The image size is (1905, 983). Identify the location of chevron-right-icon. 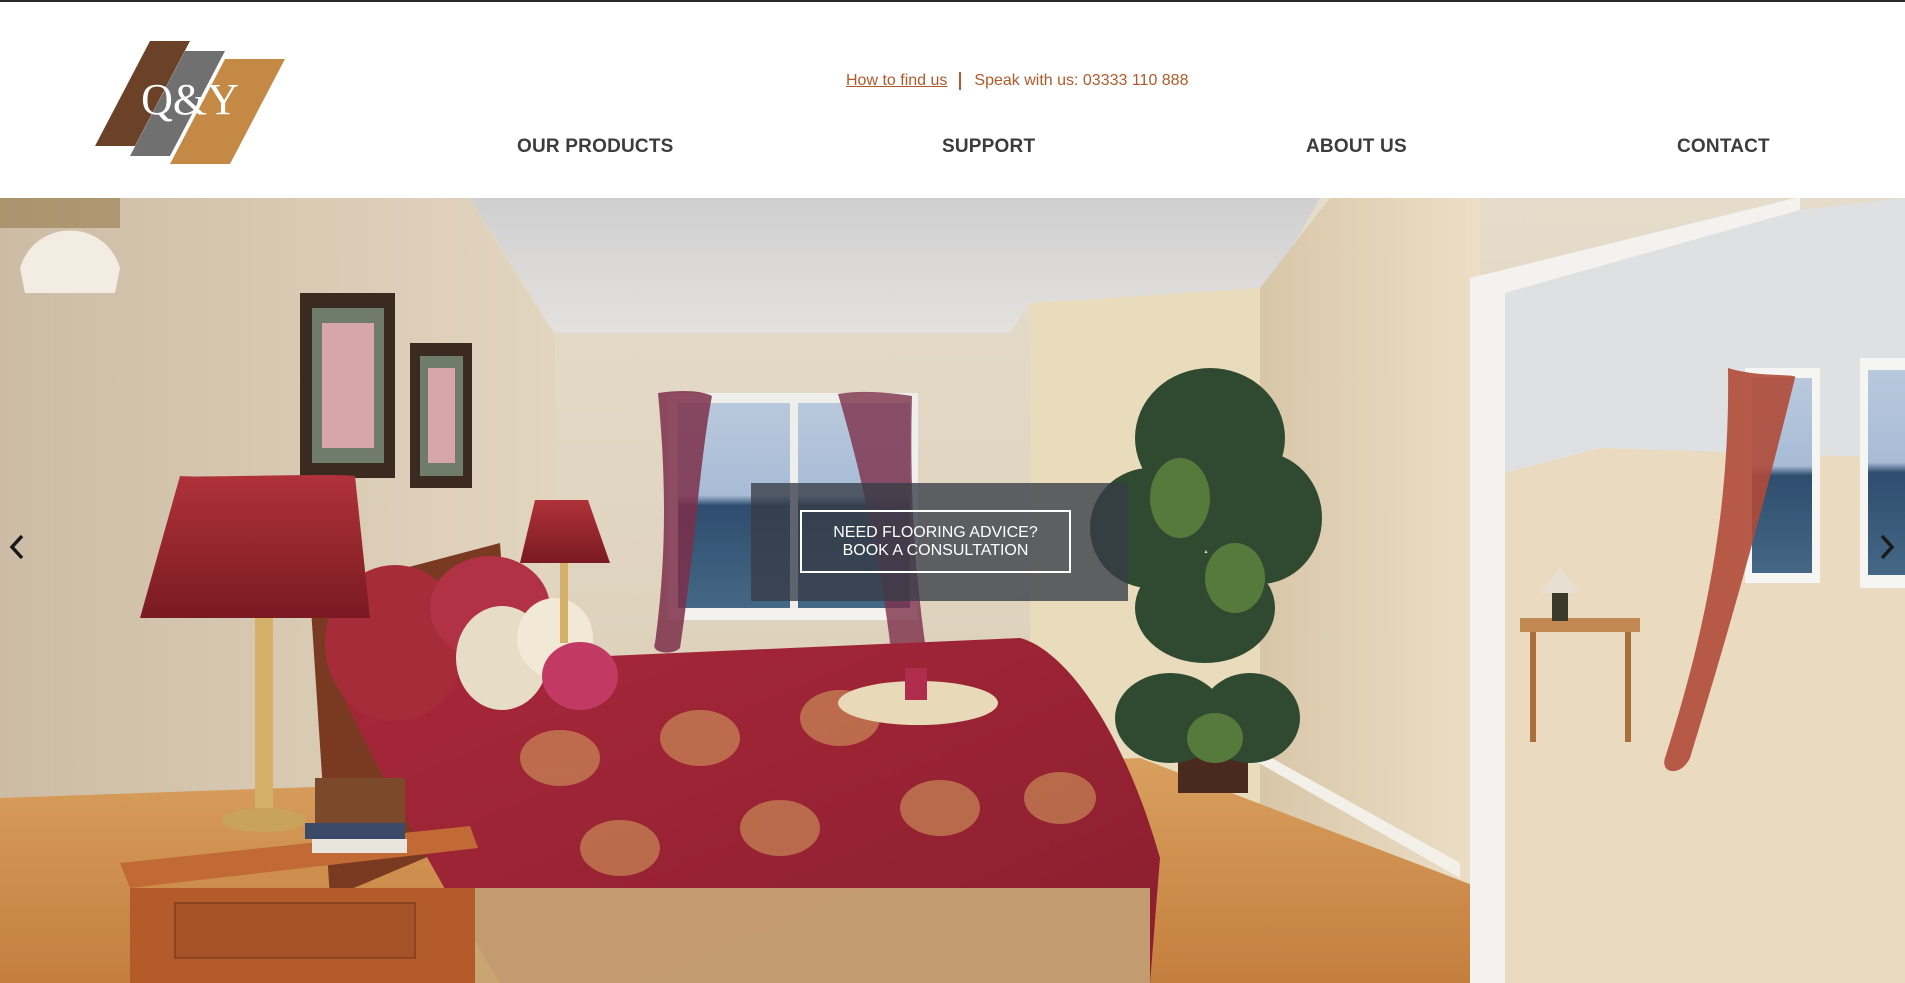
(1887, 547).